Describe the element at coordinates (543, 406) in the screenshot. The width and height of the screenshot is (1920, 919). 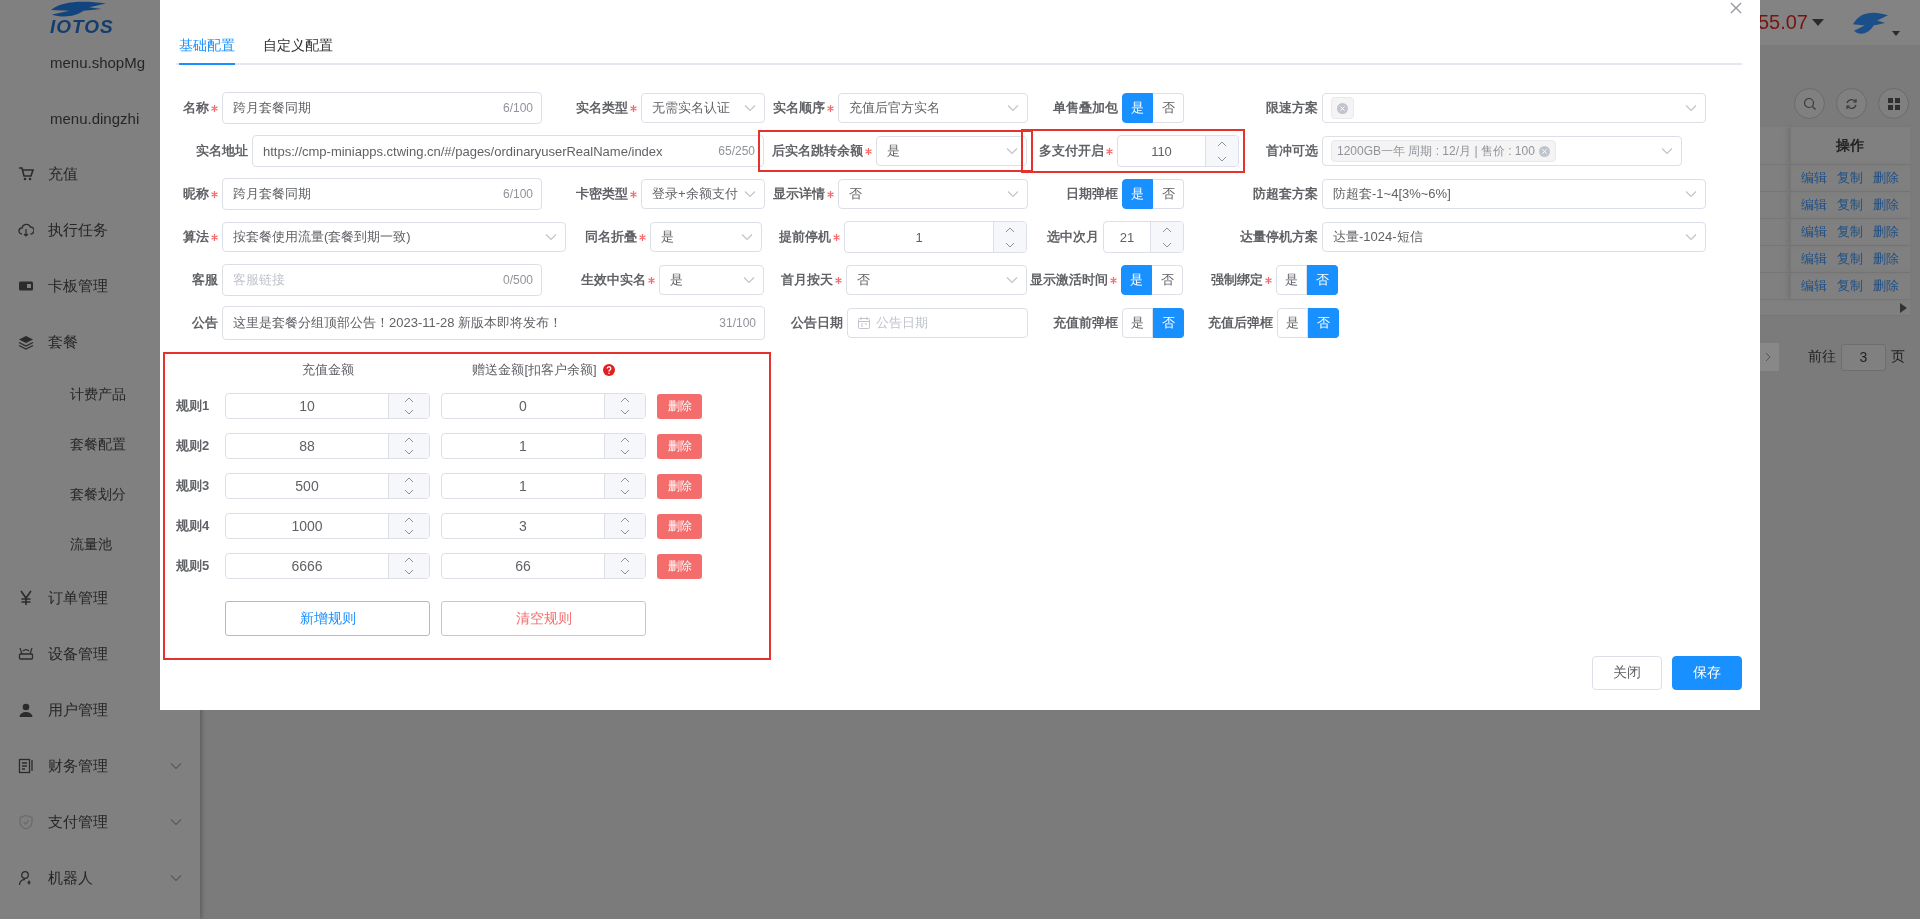
I see `number-input: 0` at that location.